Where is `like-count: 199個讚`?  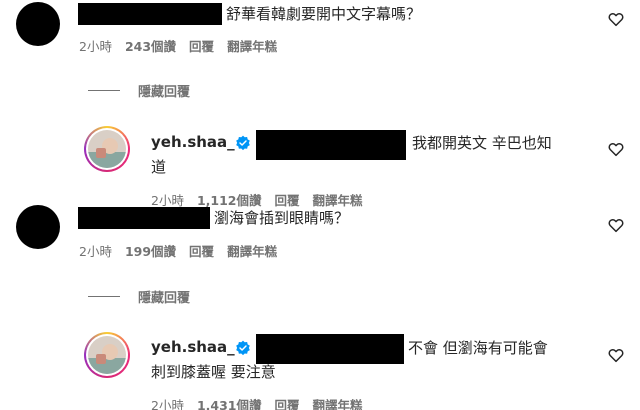 like-count: 199個讚 is located at coordinates (150, 250).